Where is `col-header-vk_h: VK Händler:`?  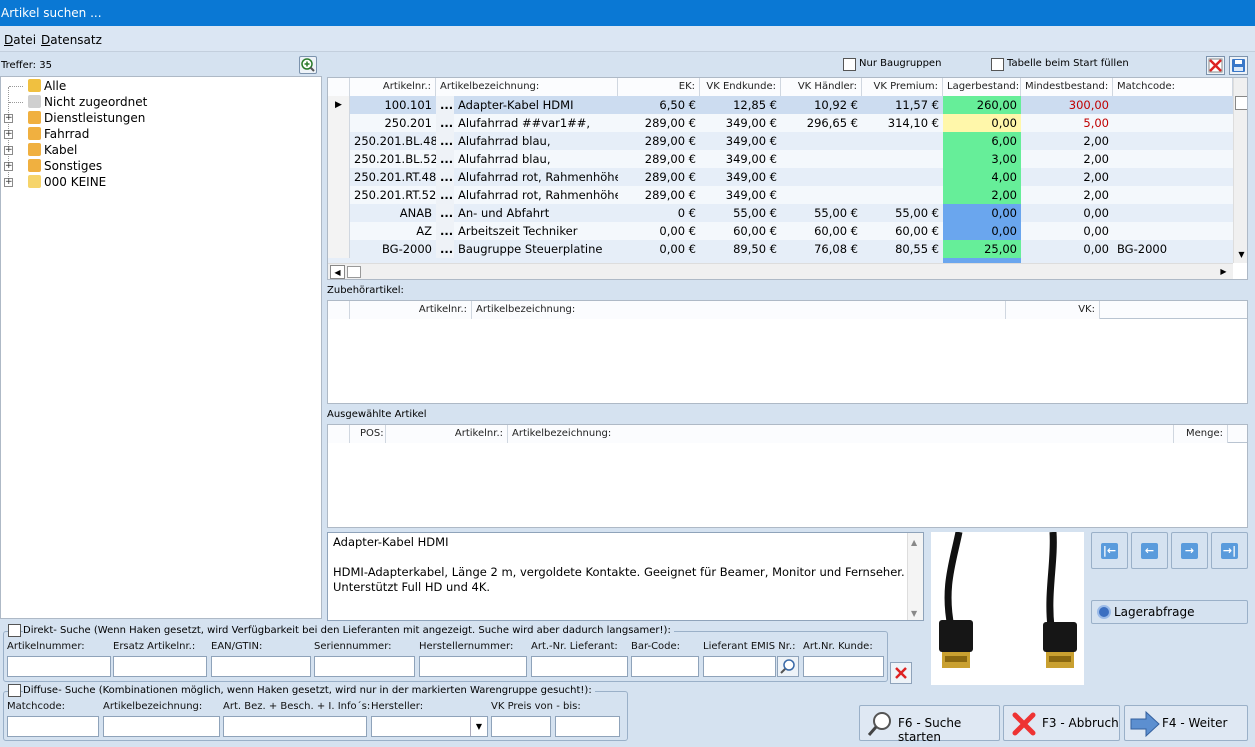
col-header-vk_h: VK Händler: is located at coordinates (821, 87).